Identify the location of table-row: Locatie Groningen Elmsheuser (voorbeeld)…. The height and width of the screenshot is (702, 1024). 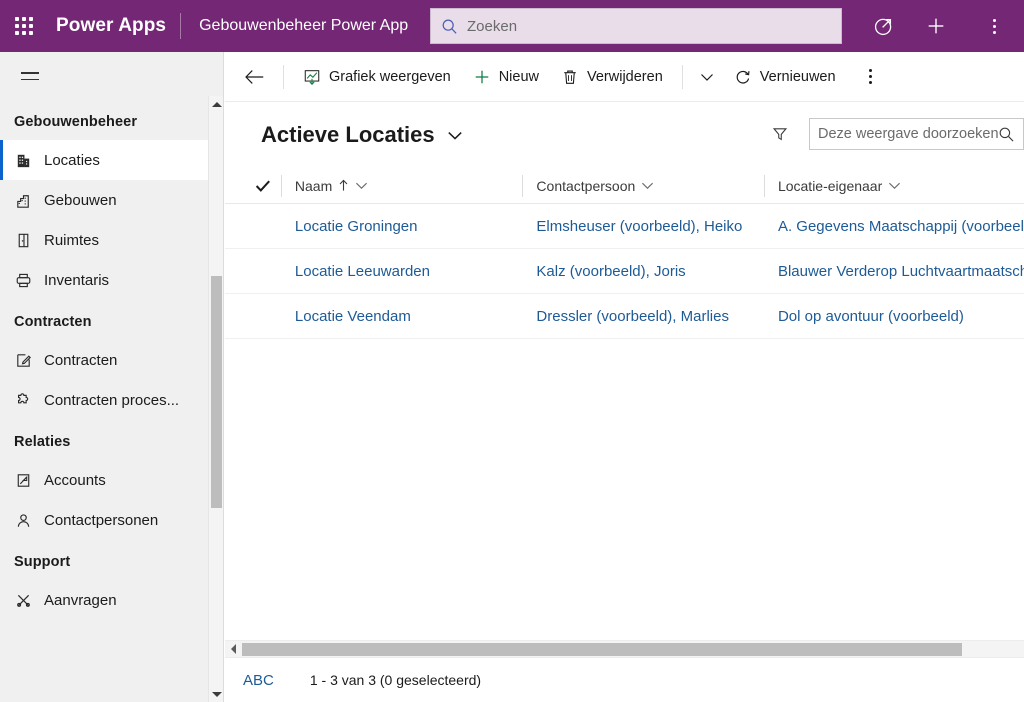
(624, 226).